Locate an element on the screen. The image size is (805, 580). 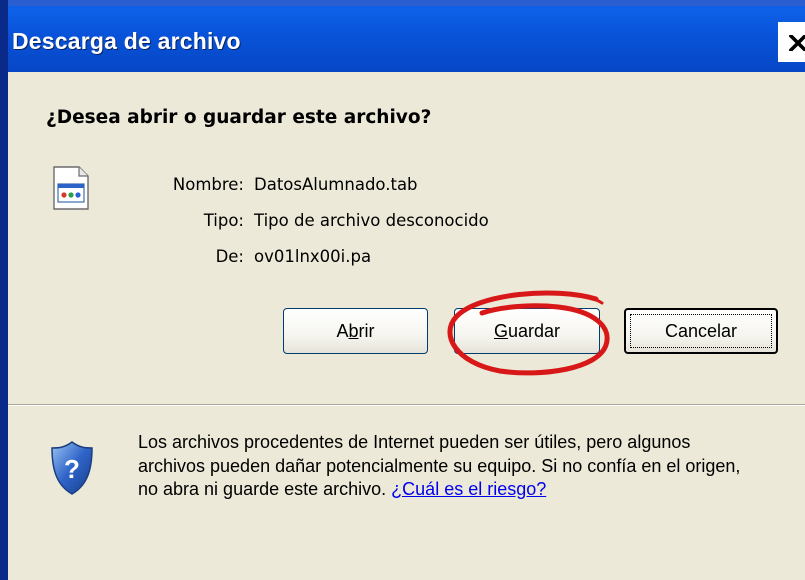
open-button-label: Abrir is located at coordinates (355, 330).